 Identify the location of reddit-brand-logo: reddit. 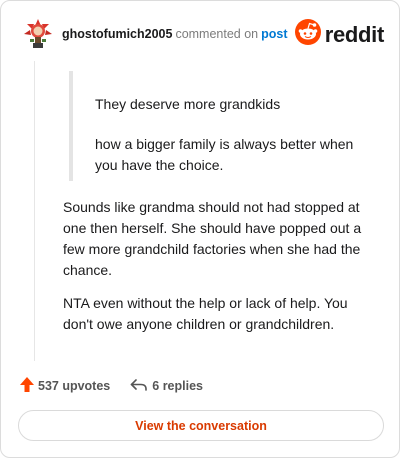
(339, 34).